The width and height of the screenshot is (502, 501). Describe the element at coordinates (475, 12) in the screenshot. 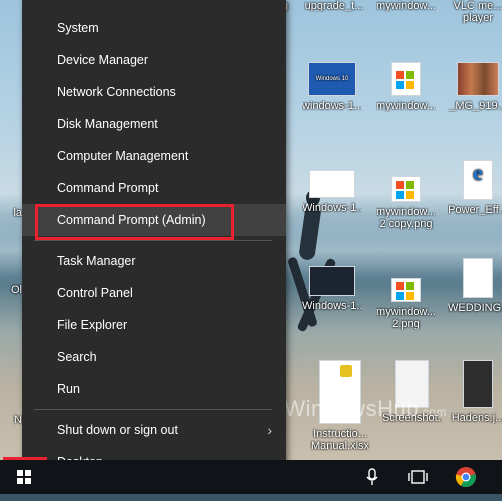

I see `desktop-icon: VLC me... player` at that location.